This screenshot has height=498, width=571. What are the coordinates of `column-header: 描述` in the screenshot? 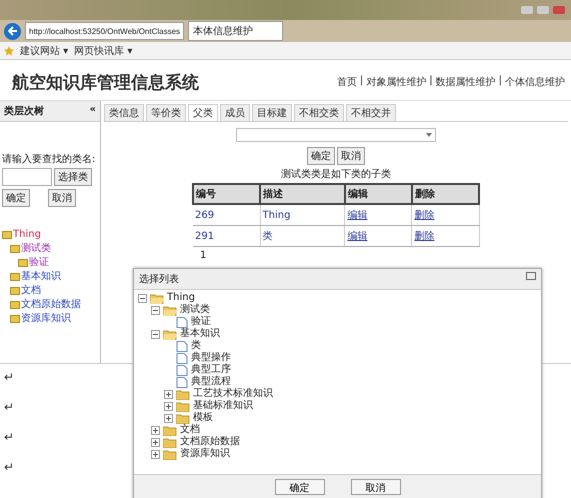 It's located at (302, 194).